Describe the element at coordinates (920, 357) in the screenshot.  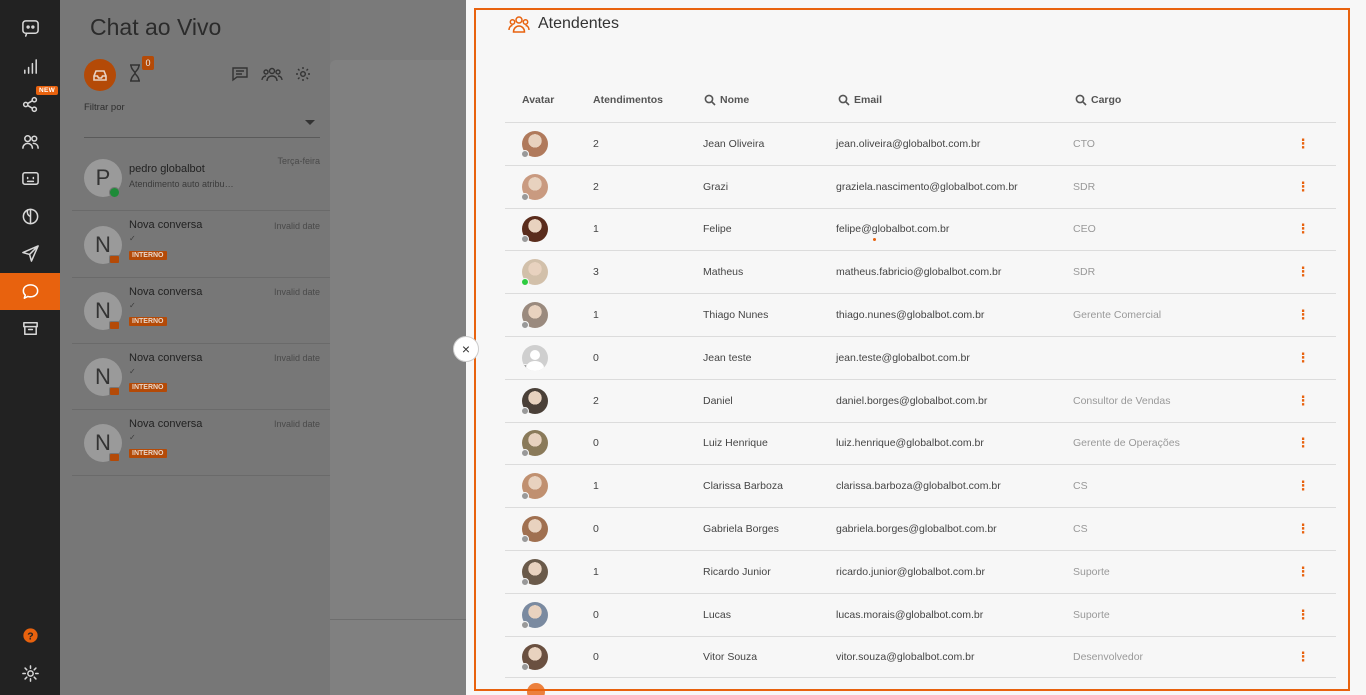
I see `table-row: 0 Jean teste jean.teste@globalbot.com.br ⋮` at that location.